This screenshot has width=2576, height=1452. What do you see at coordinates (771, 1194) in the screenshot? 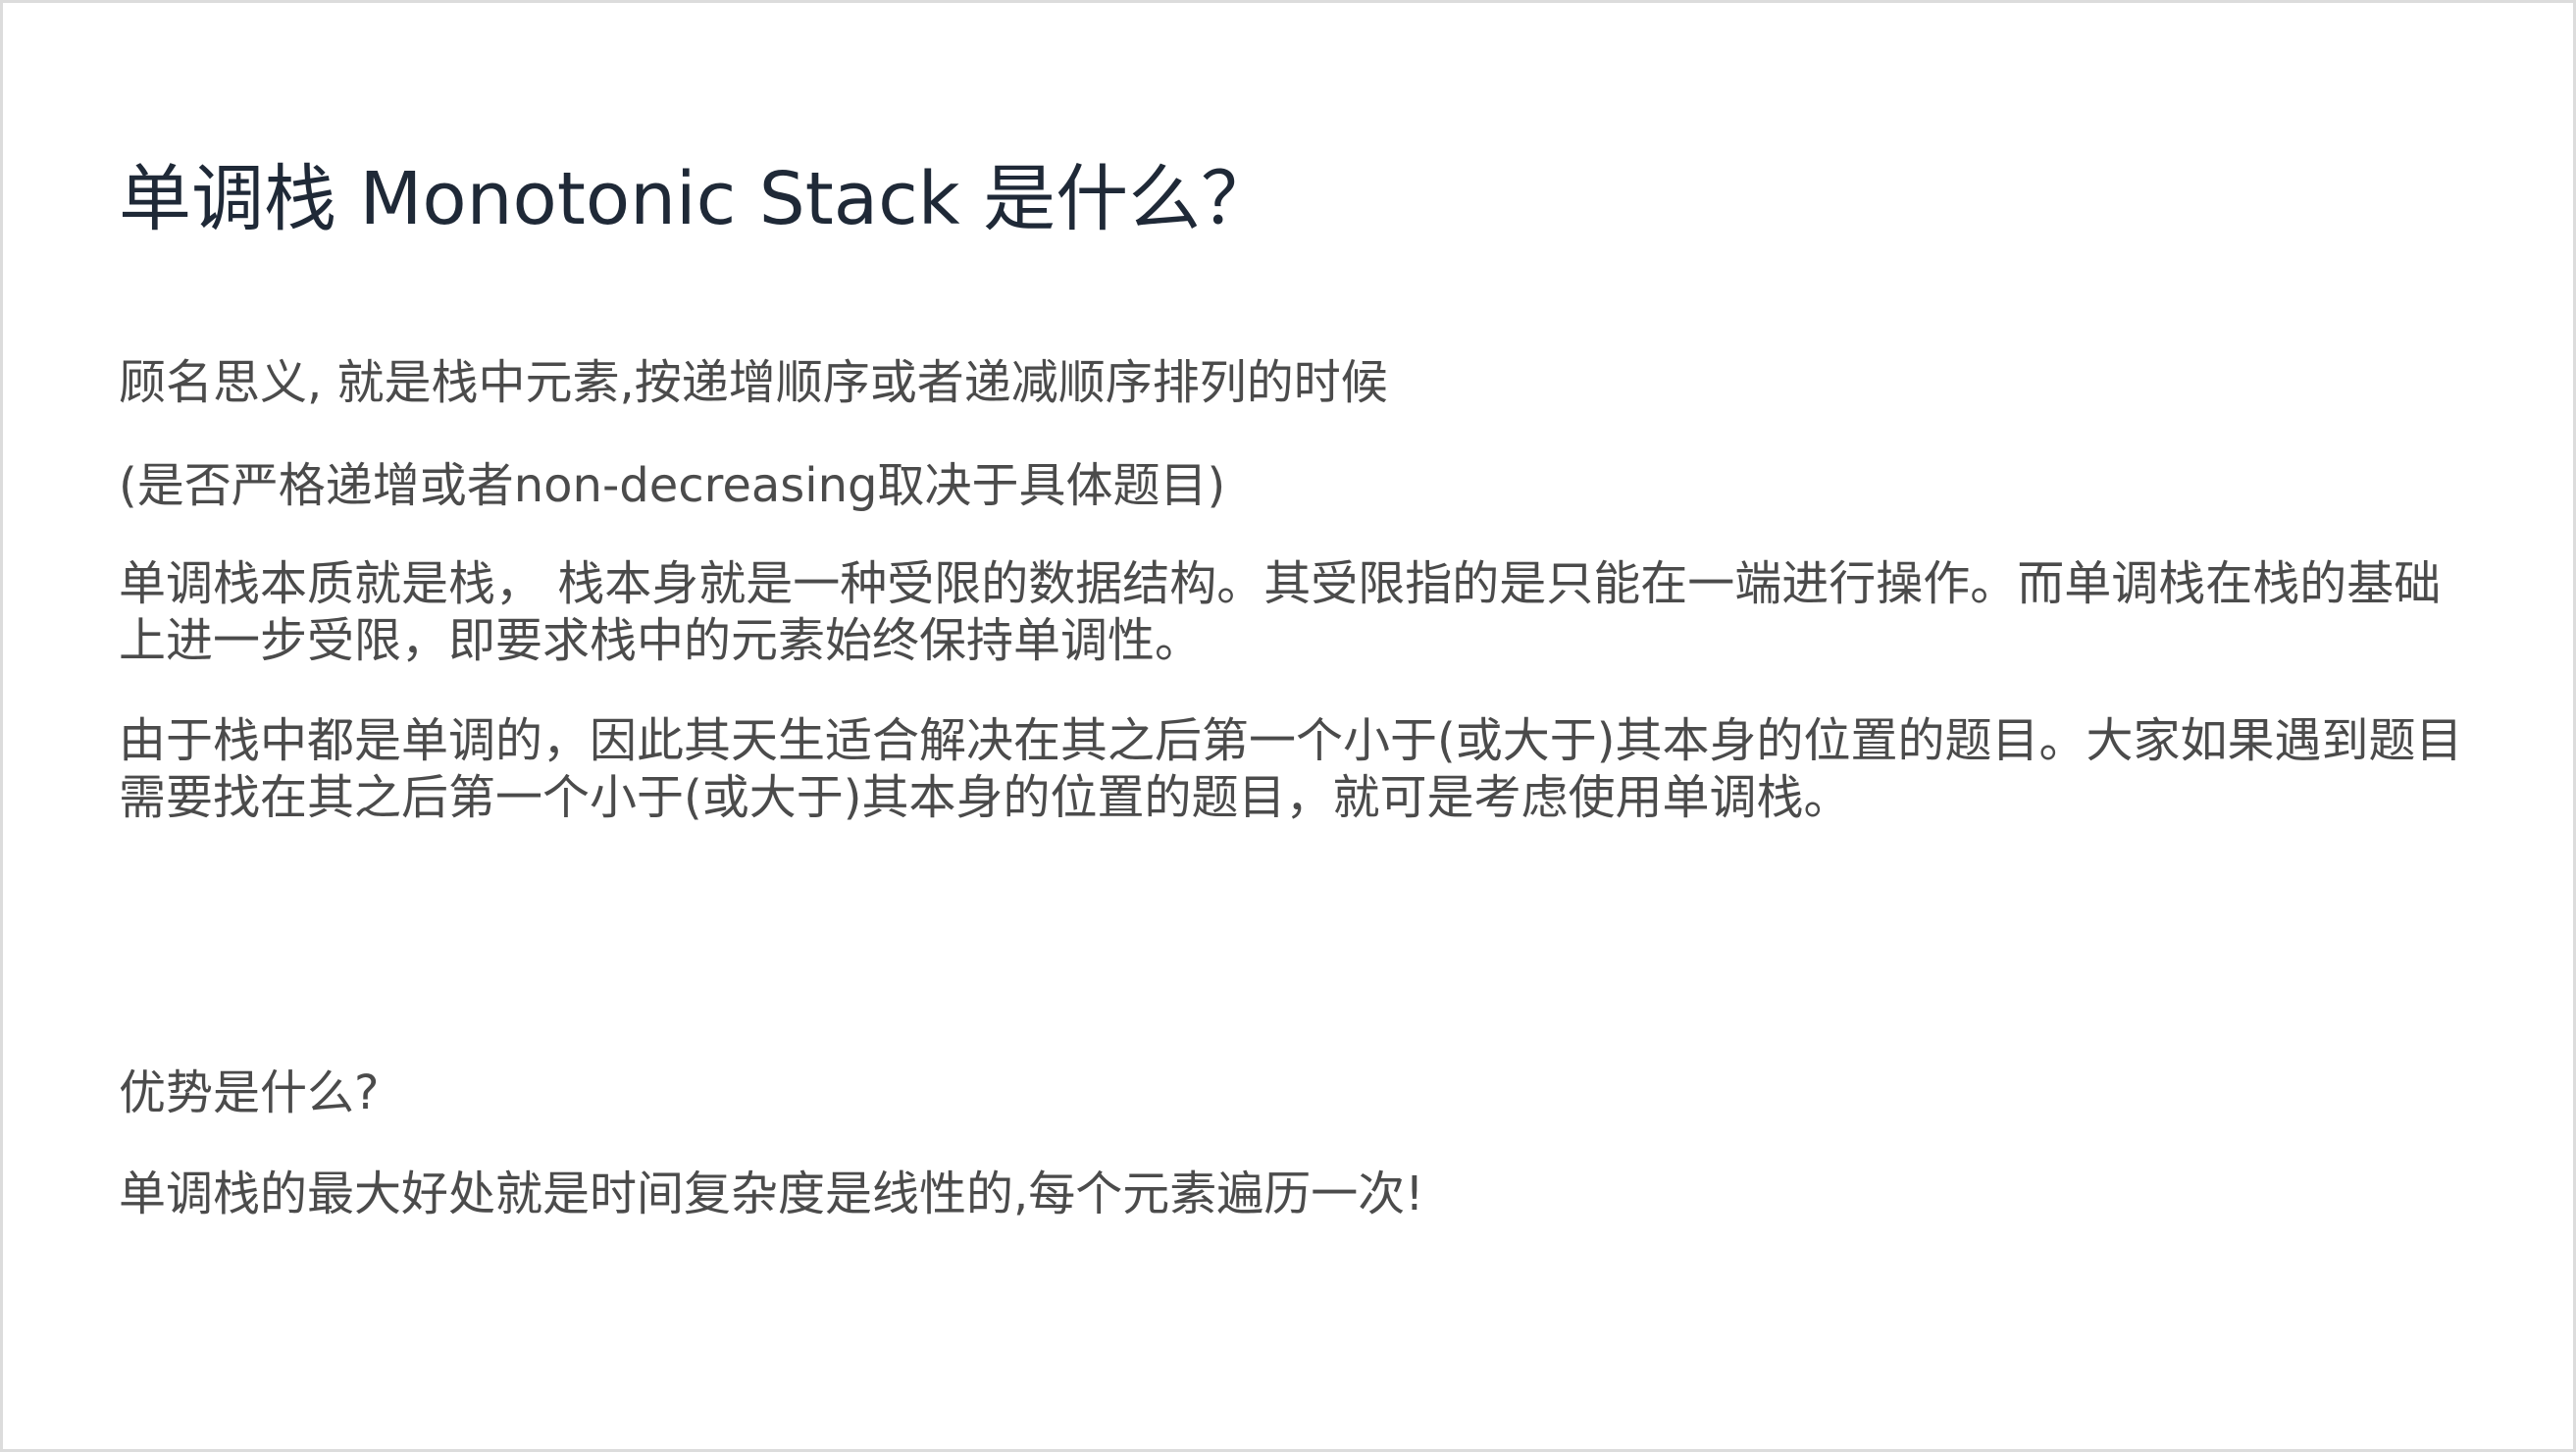
I see `advantage-paragraph: 单调栈的最大好处就是时间复杂度是线性的,每个元素遍历一次!` at bounding box center [771, 1194].